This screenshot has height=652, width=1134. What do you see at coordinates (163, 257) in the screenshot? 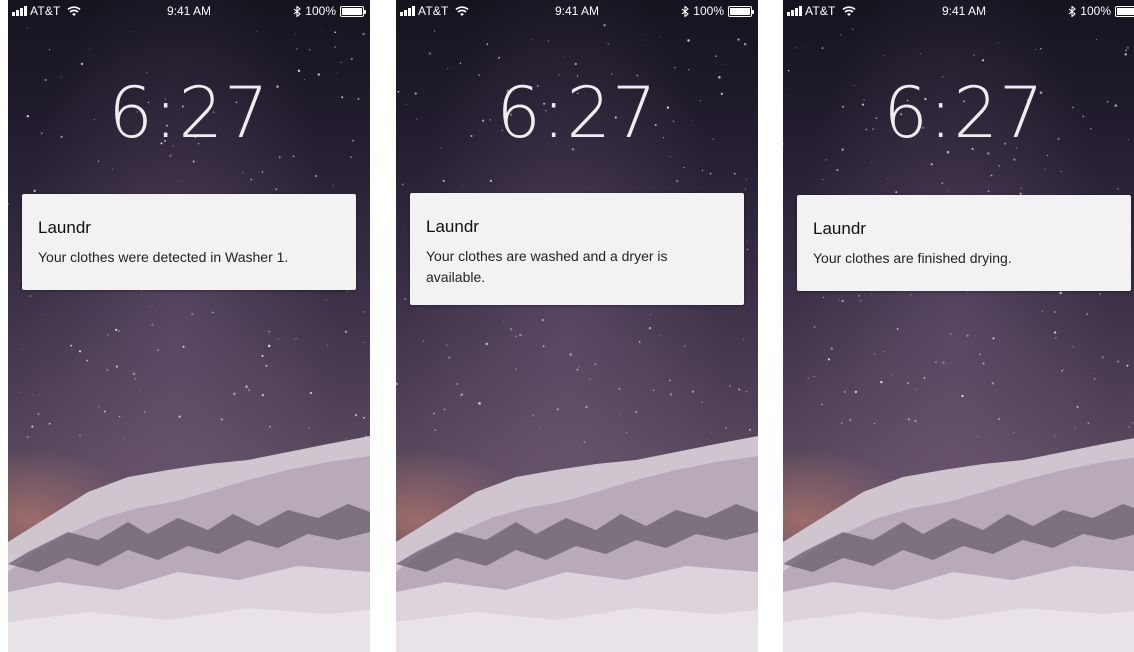
I see `notification-message: Your clothes were detected in Washer 1.` at bounding box center [163, 257].